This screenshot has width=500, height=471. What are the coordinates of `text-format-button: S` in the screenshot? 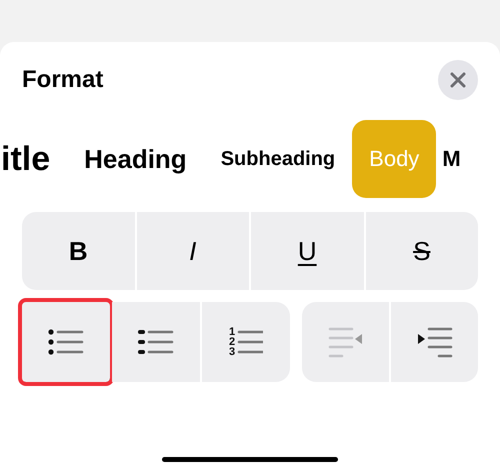 It's located at (422, 251).